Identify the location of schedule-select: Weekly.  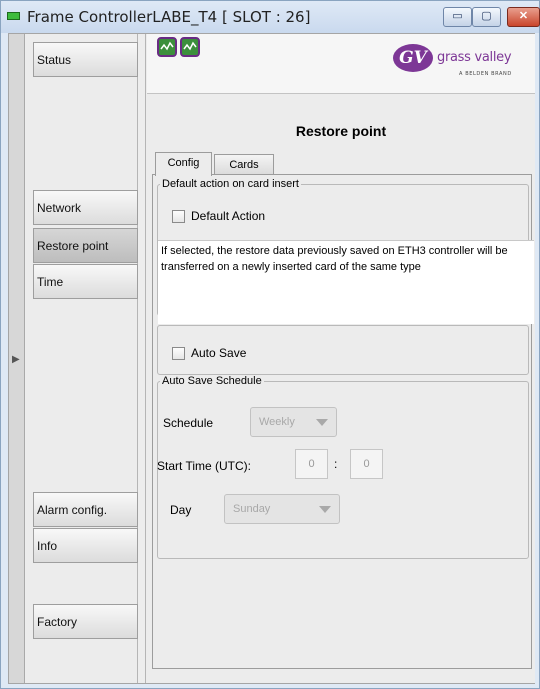
(293, 422).